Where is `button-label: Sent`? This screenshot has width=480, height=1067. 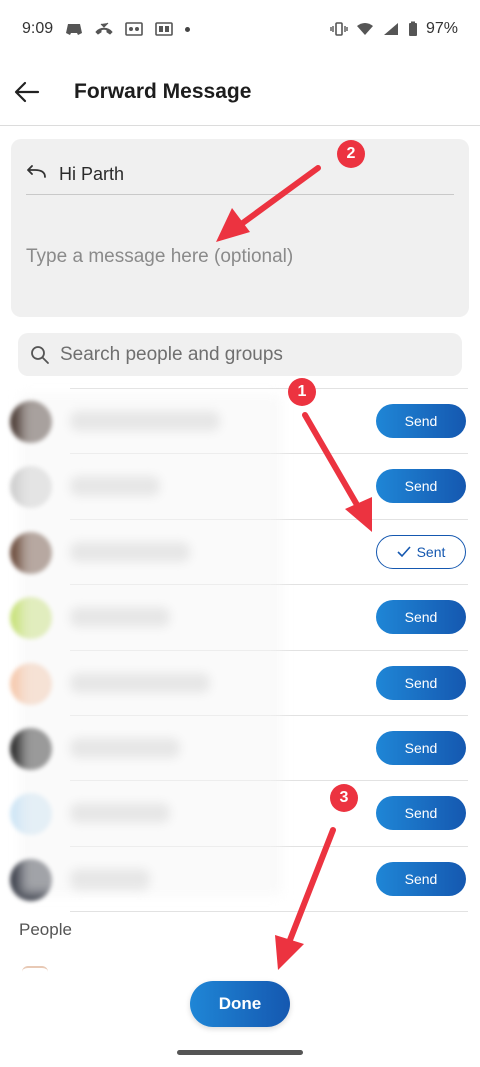 button-label: Sent is located at coordinates (431, 551).